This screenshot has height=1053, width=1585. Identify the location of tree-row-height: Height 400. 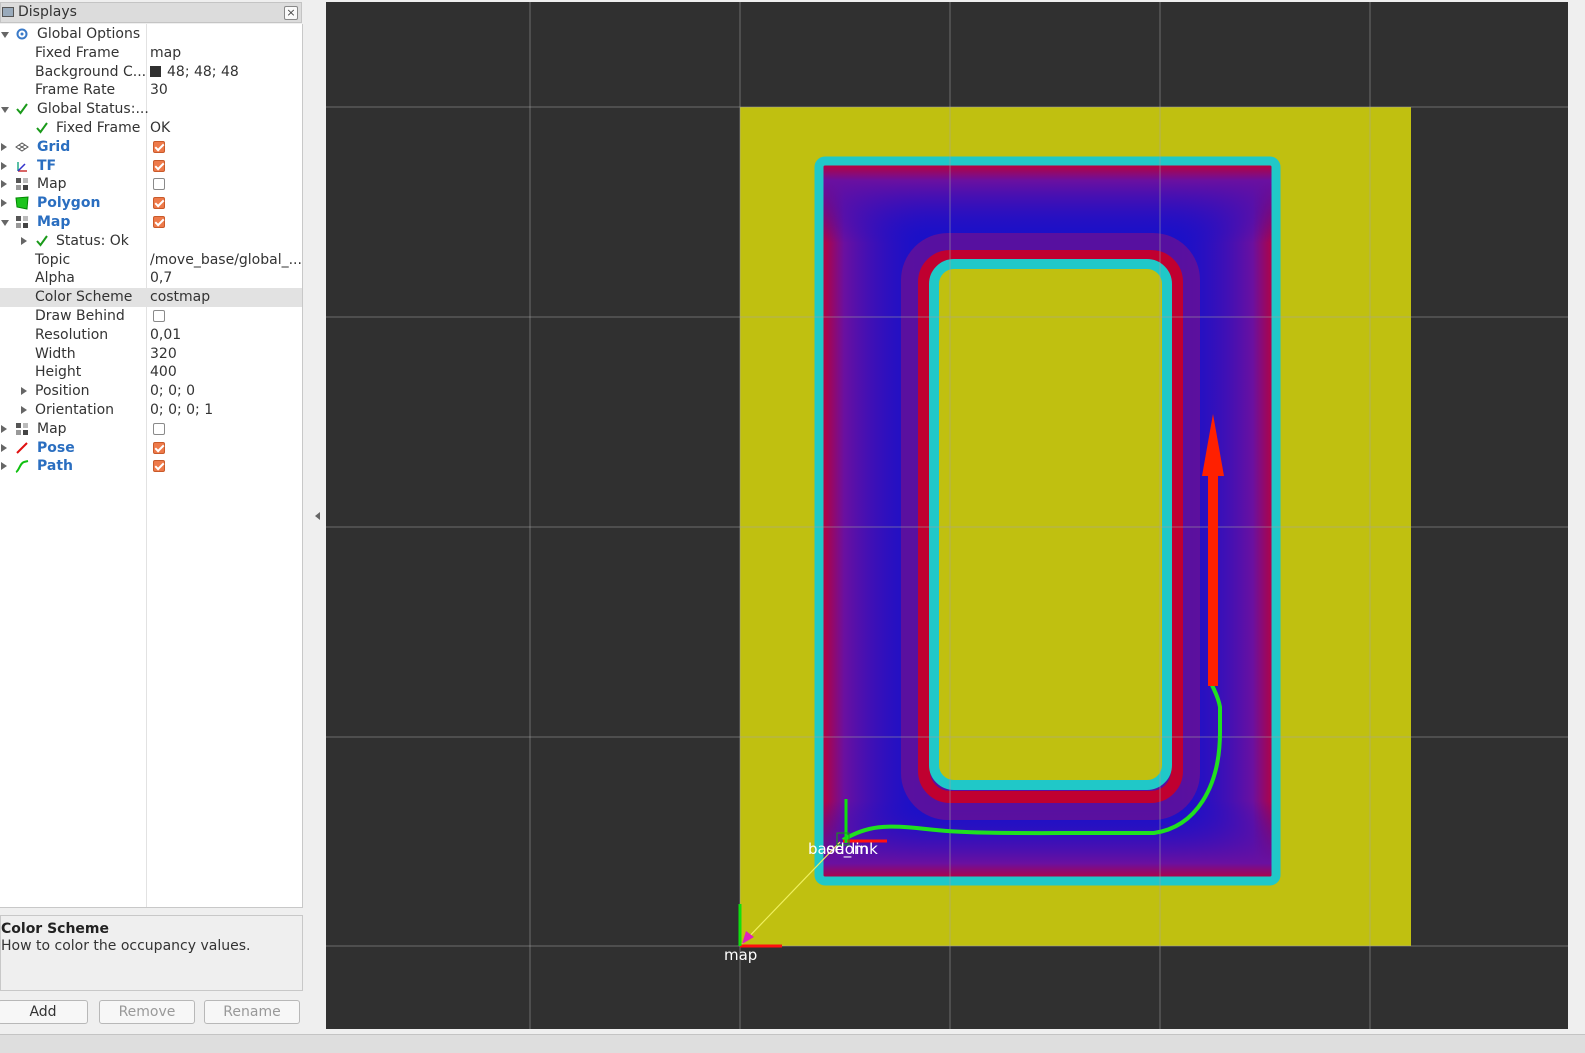
(151, 372).